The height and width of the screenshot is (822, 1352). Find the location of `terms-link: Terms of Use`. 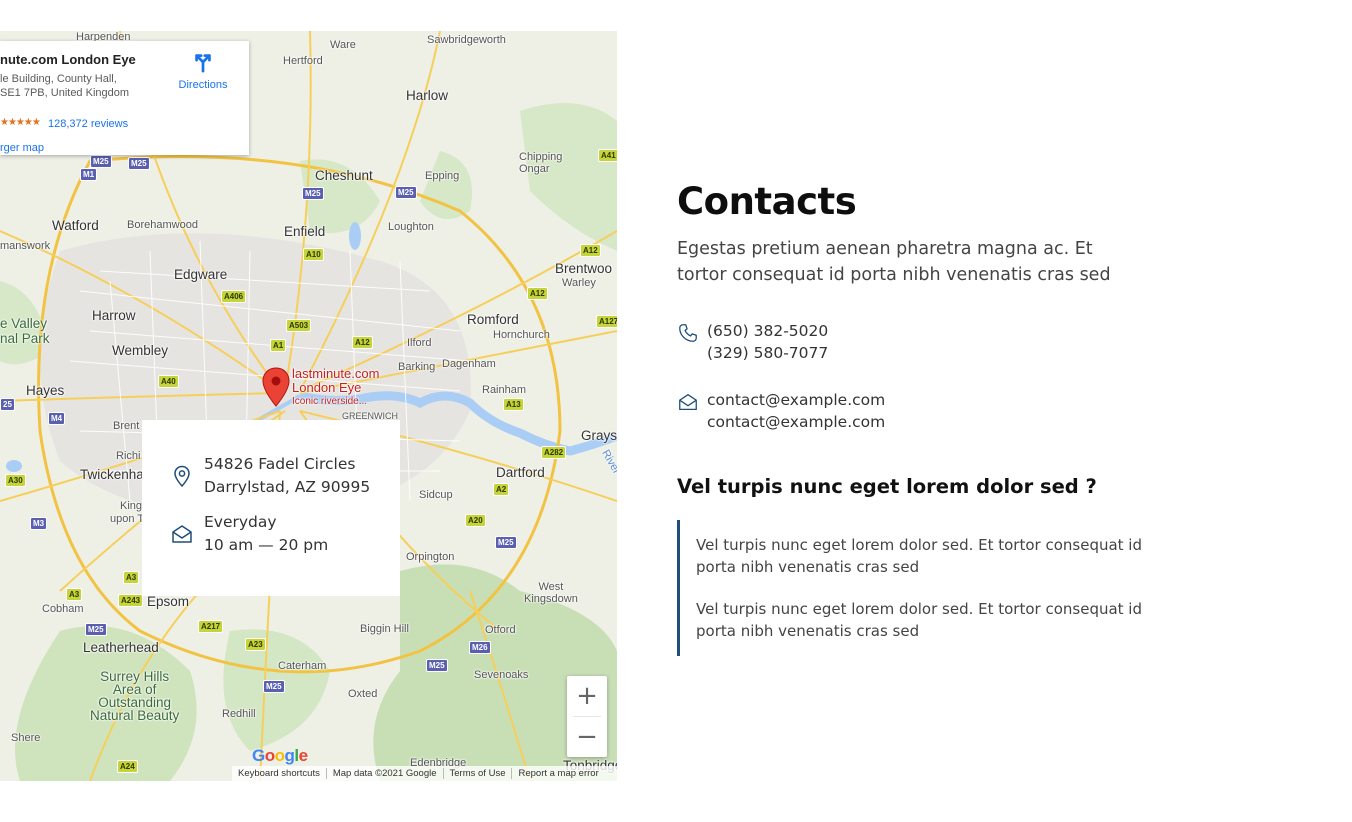

terms-link: Terms of Use is located at coordinates (478, 773).